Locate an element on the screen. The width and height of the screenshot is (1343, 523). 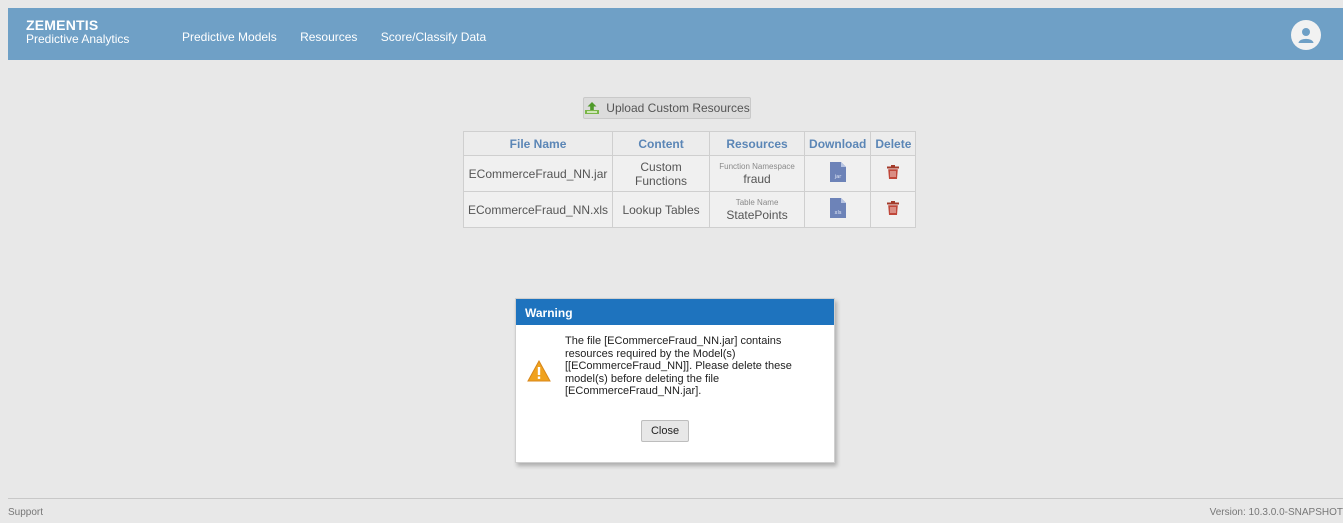
svg-text: jar is located at coordinates (837, 177).